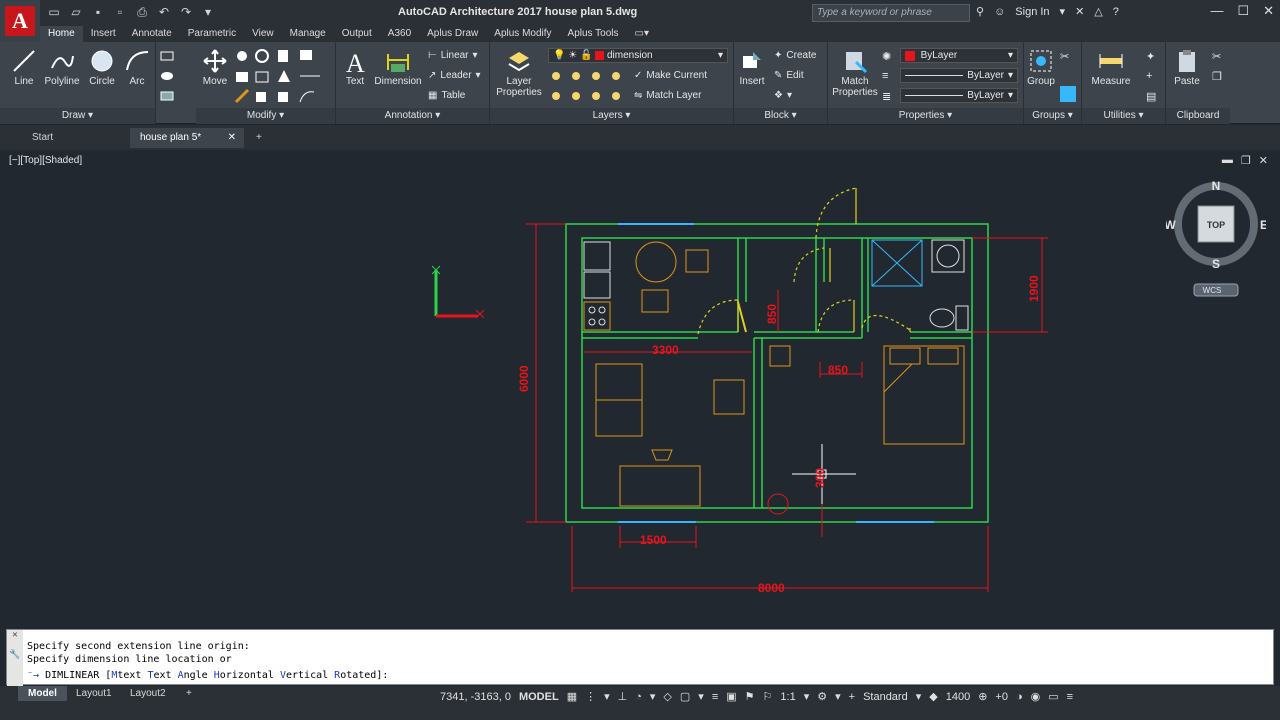  What do you see at coordinates (685, 696) in the screenshot?
I see `osnap-icon: ▢` at bounding box center [685, 696].